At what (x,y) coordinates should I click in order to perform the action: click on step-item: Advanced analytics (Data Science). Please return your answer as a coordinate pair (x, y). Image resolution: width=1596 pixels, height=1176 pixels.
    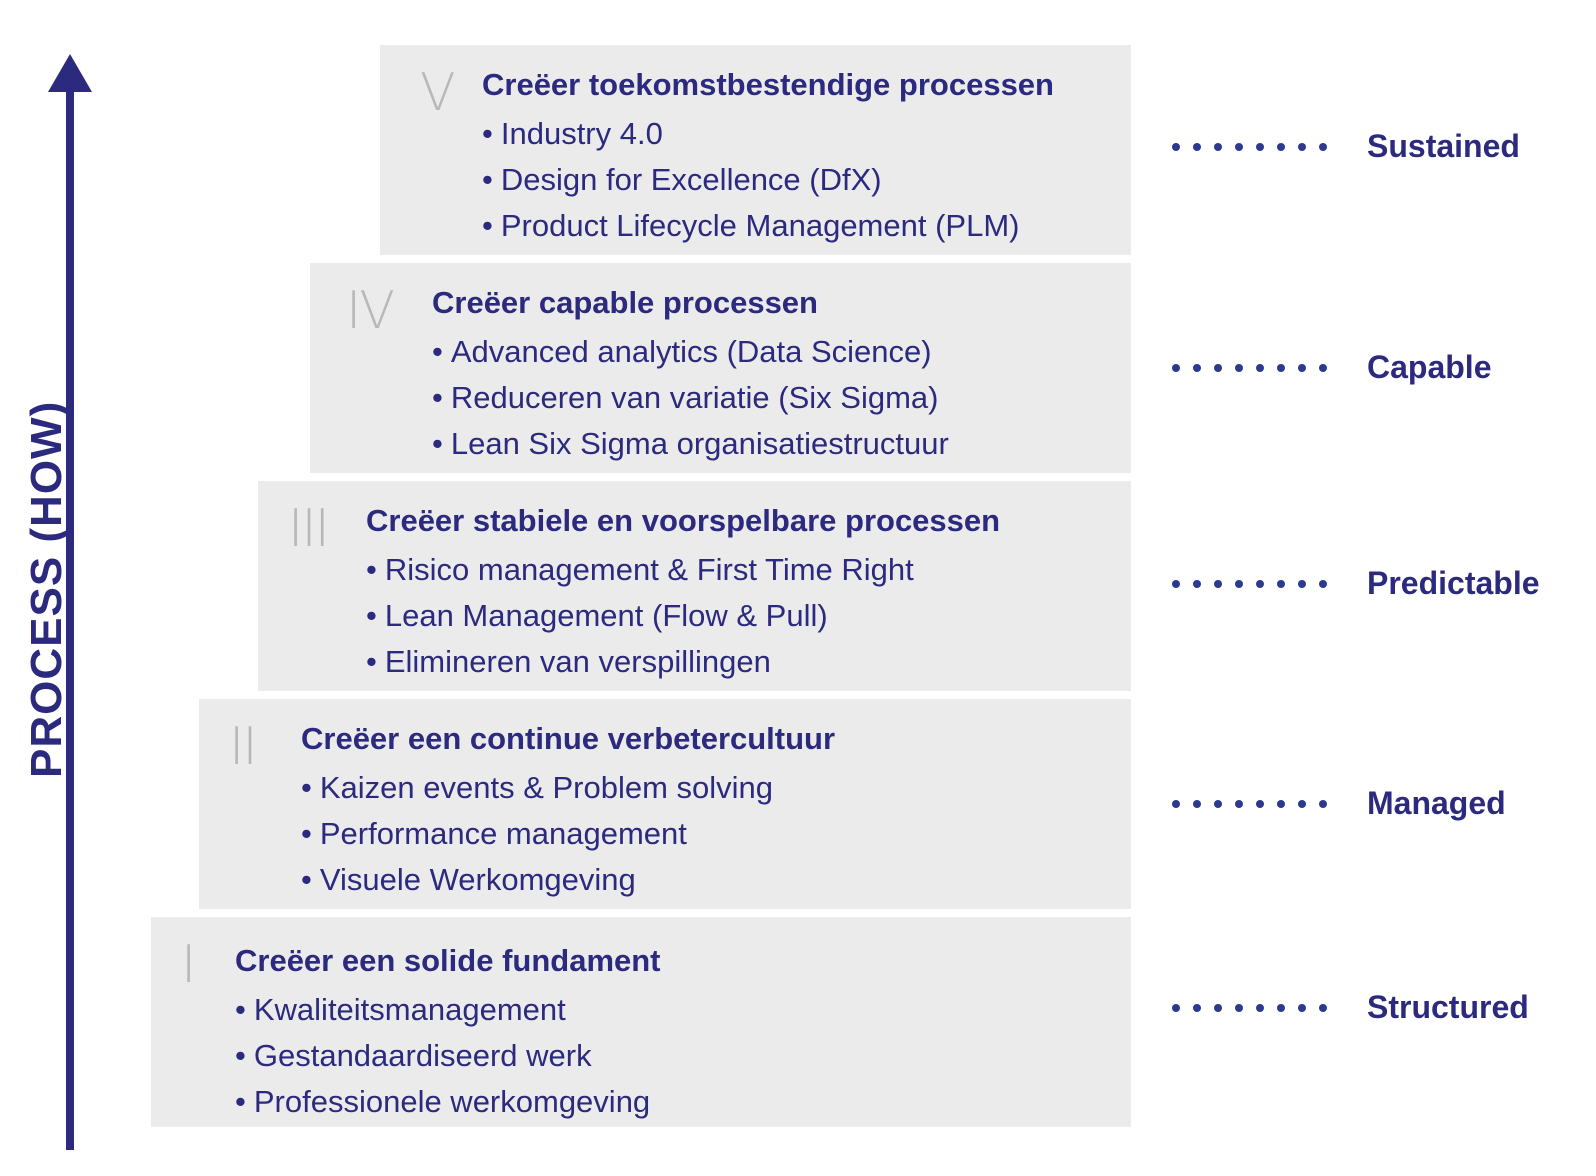
    Looking at the image, I should click on (690, 352).